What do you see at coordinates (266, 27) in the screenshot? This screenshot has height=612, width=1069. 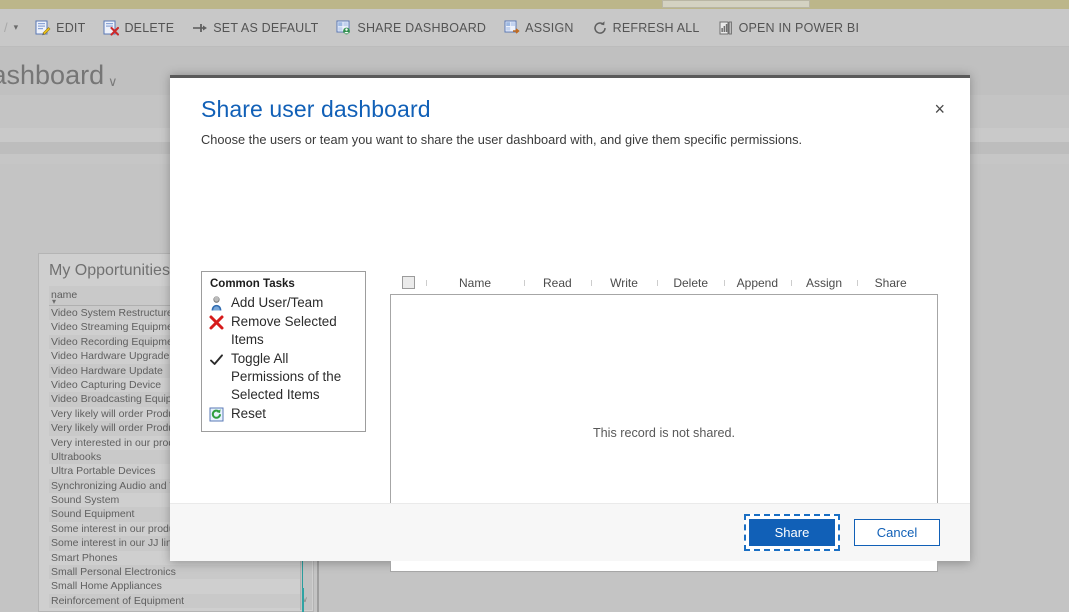 I see `command-set-as-default-label: SET AS DEFAULT` at bounding box center [266, 27].